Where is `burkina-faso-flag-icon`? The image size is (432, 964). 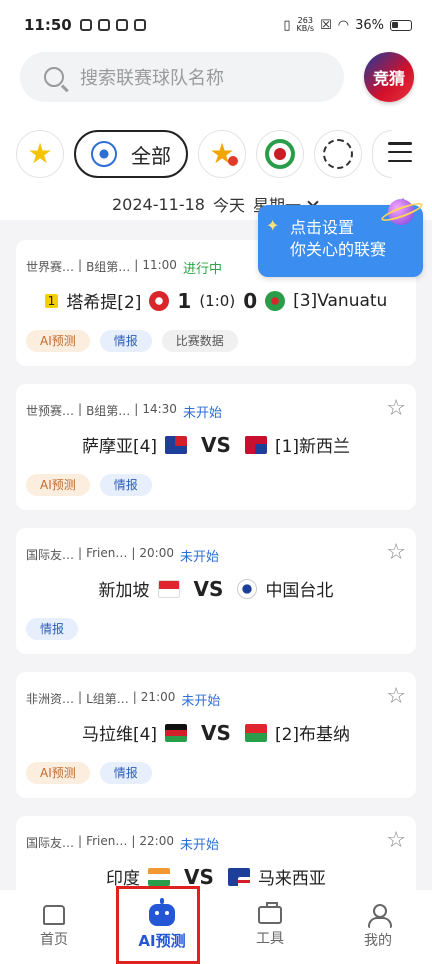 burkina-faso-flag-icon is located at coordinates (255, 732).